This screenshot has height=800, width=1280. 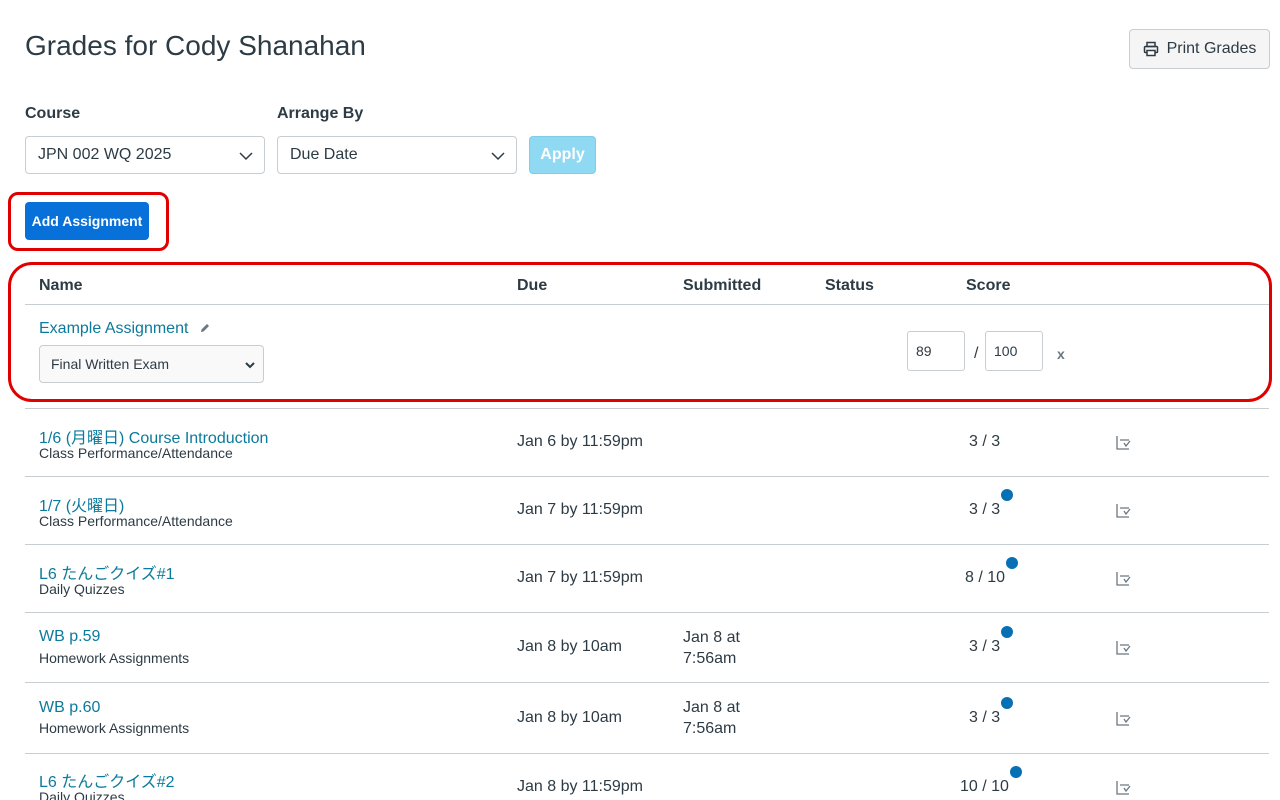 What do you see at coordinates (195, 45) in the screenshot?
I see `page-title: Grades for Cody Shanahan` at bounding box center [195, 45].